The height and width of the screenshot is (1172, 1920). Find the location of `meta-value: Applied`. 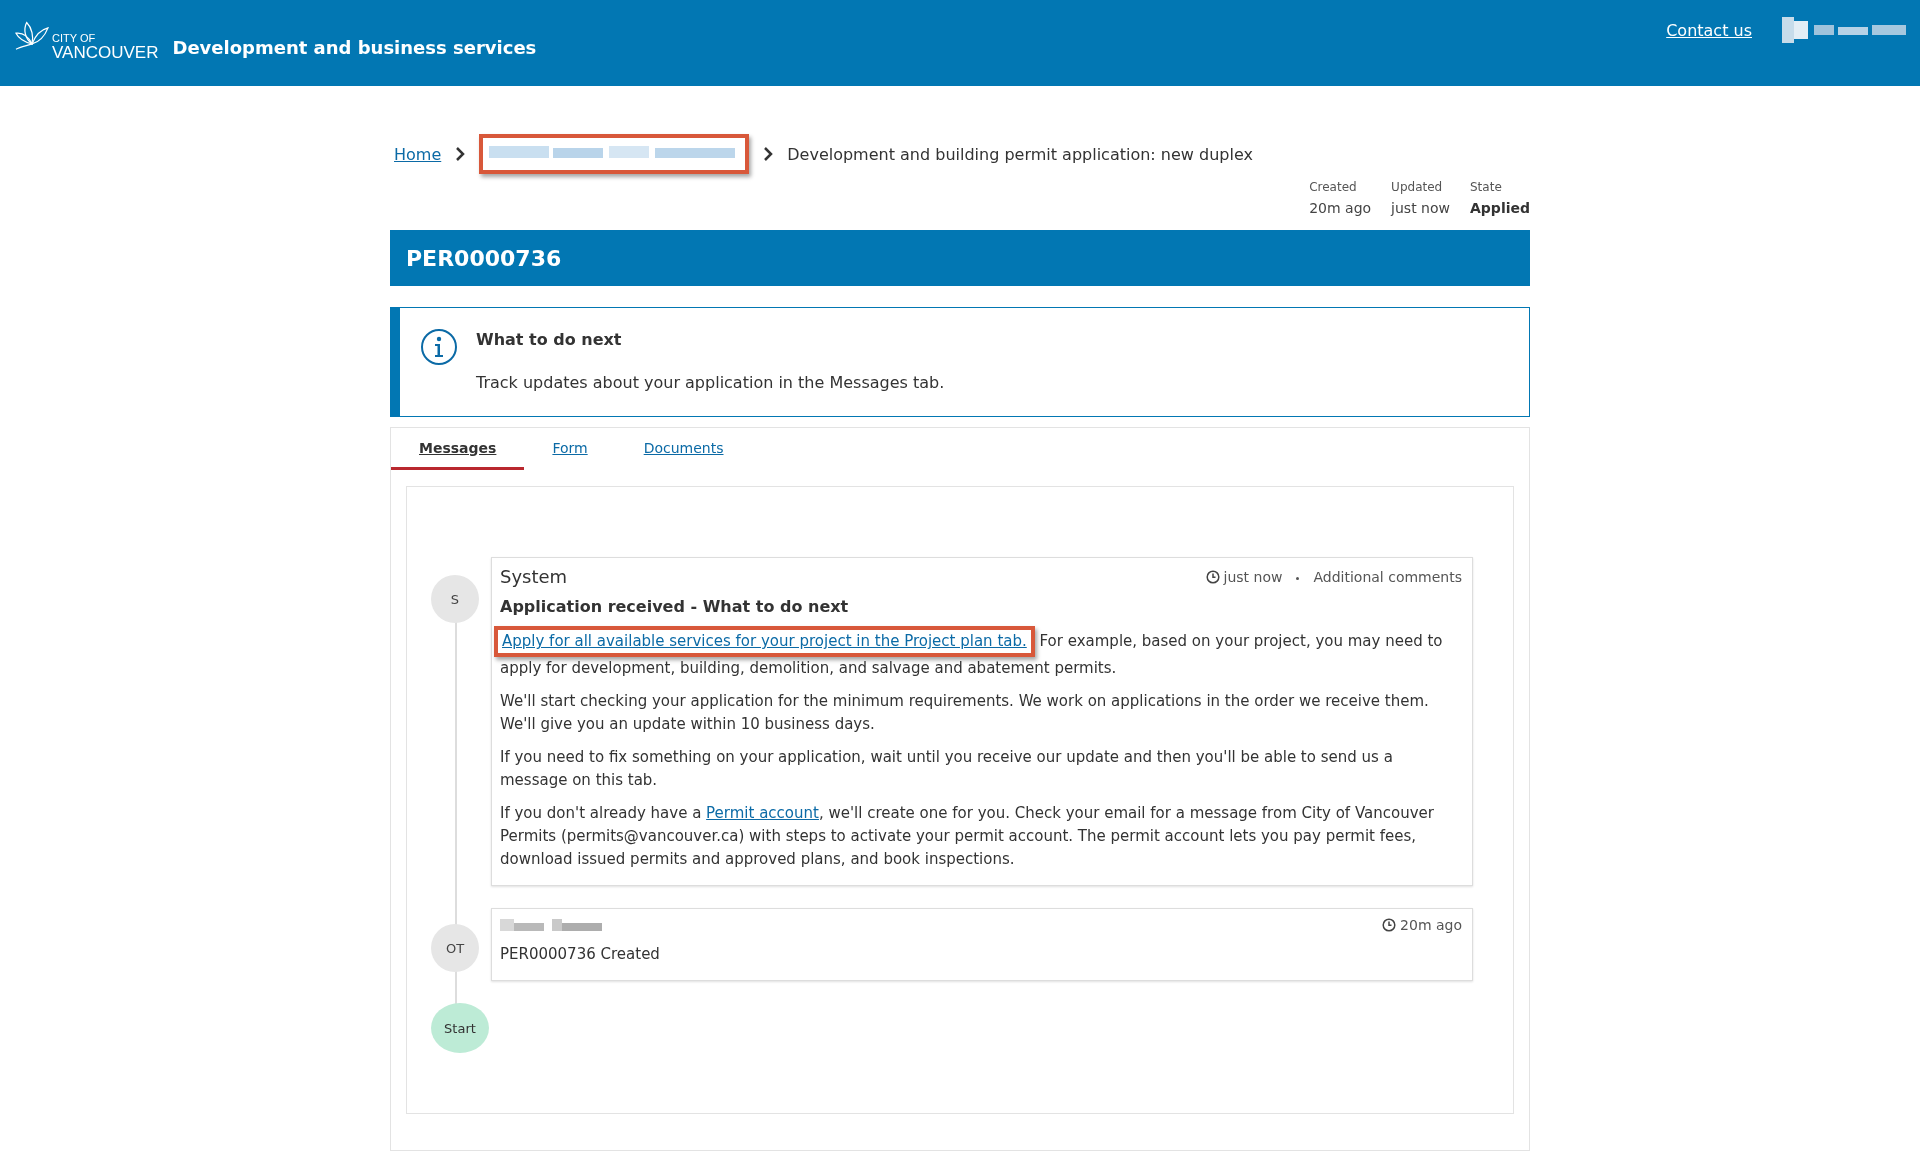

meta-value: Applied is located at coordinates (1500, 208).